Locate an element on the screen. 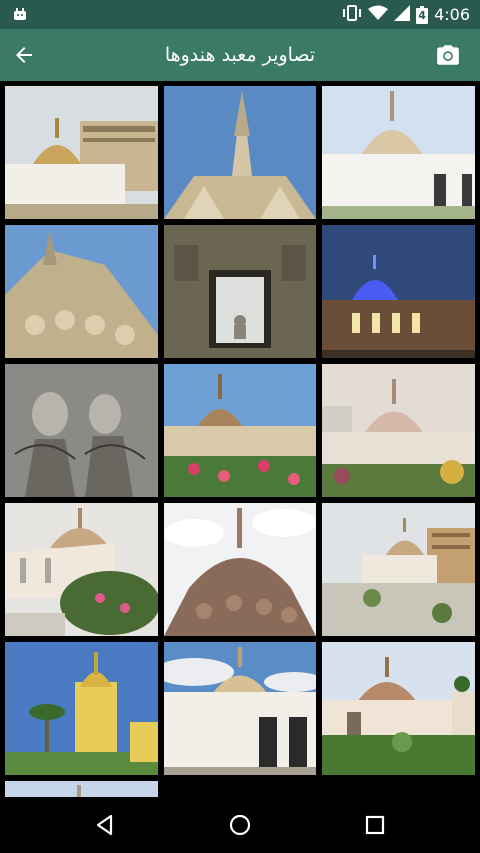 This screenshot has height=853, width=480. app-bar: تصاویر معبد هندوها is located at coordinates (240, 55).